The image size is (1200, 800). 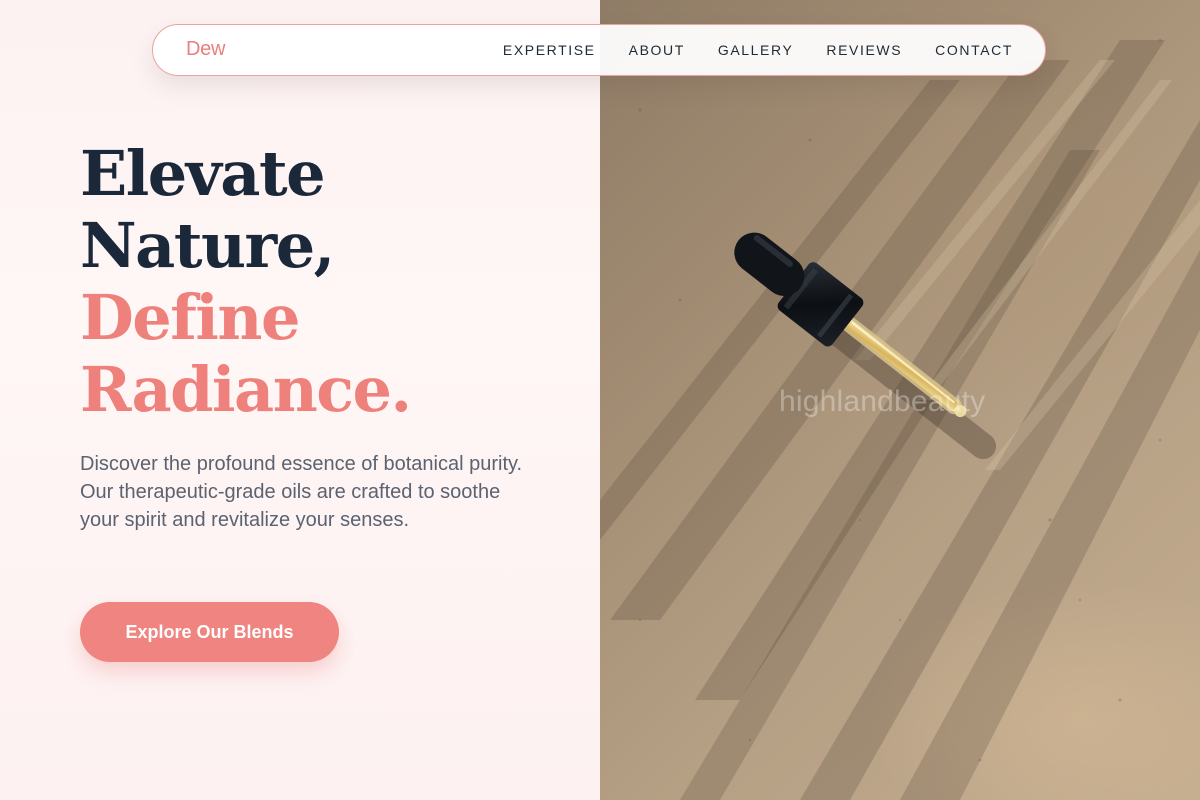 I want to click on nav-links: EXPERTISE ABOUT GALLERY REVIEWS CONTACT, so click(x=758, y=50).